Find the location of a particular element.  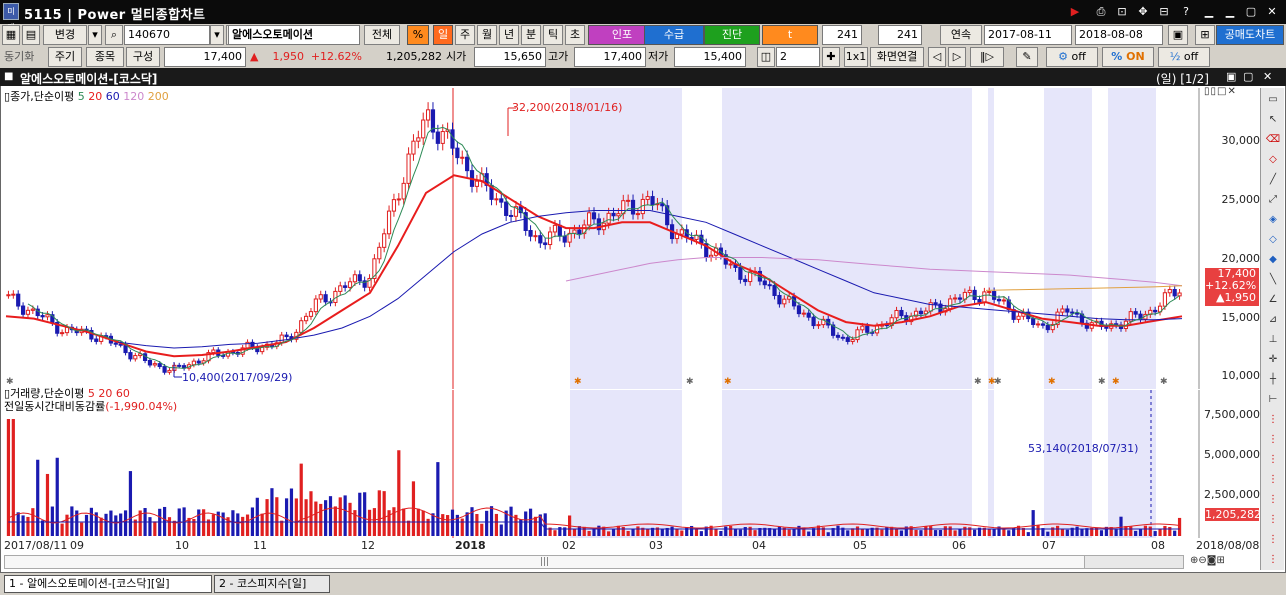

percent-button: % is located at coordinates (418, 35).